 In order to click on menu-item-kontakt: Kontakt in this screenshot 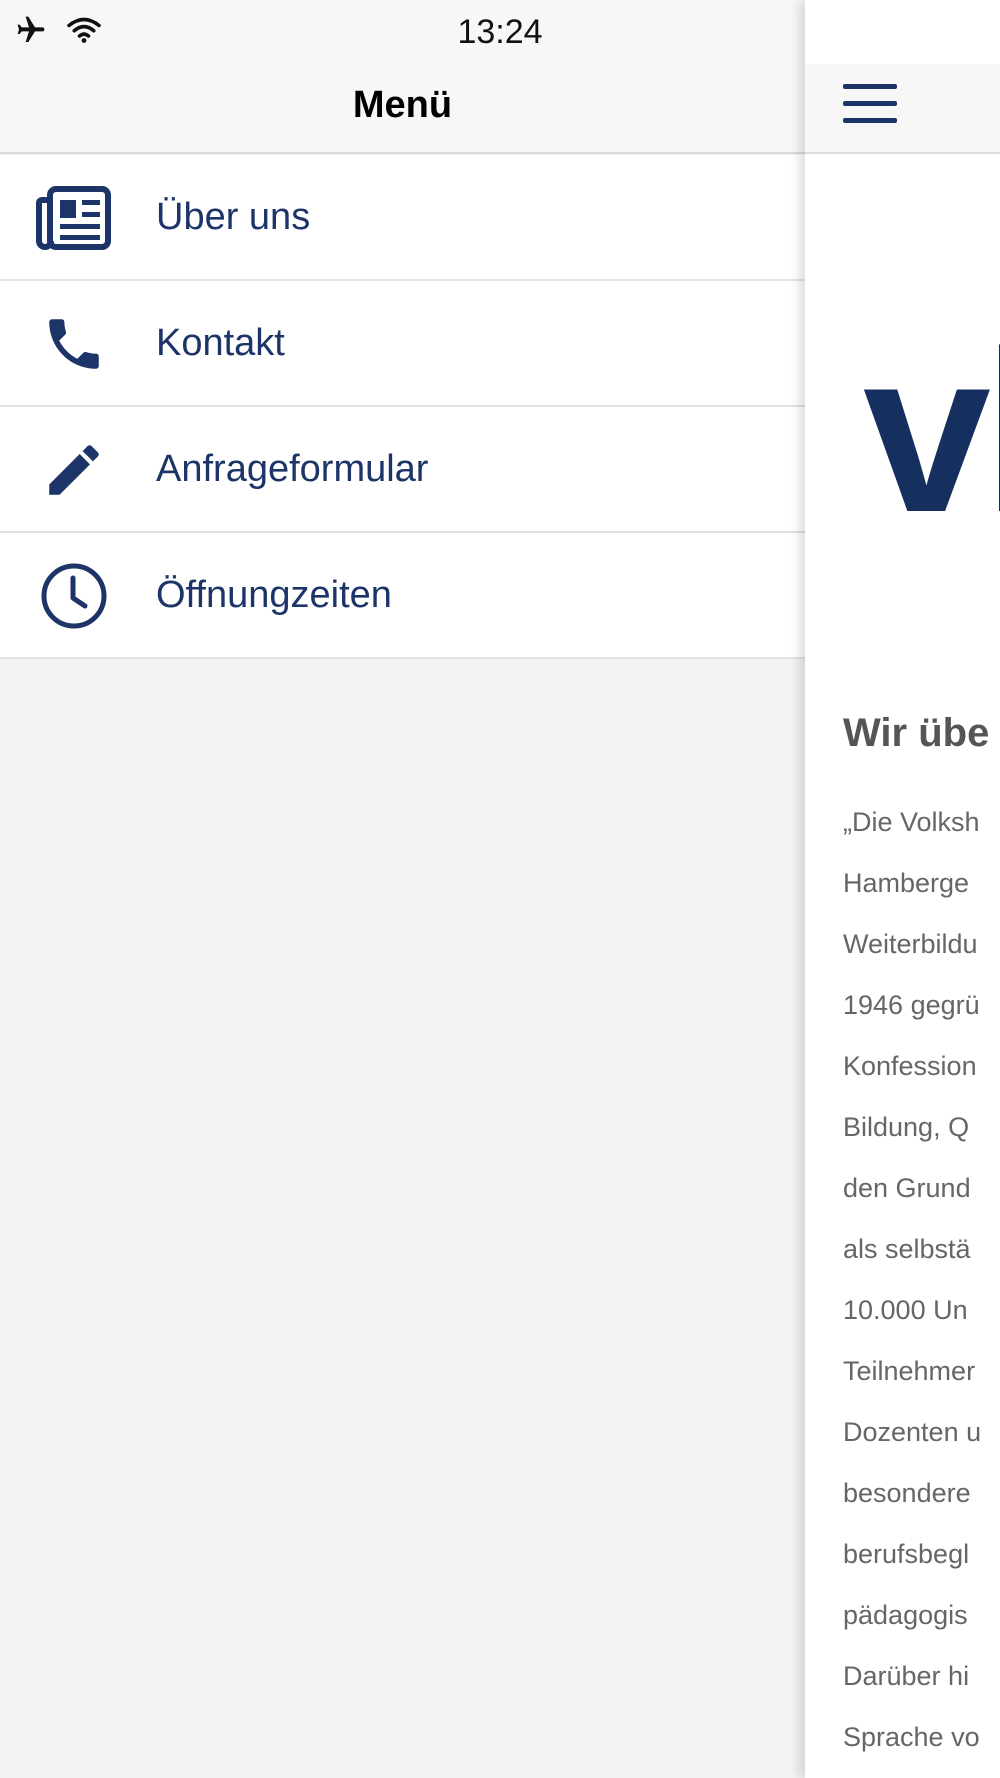, I will do `click(402, 344)`.